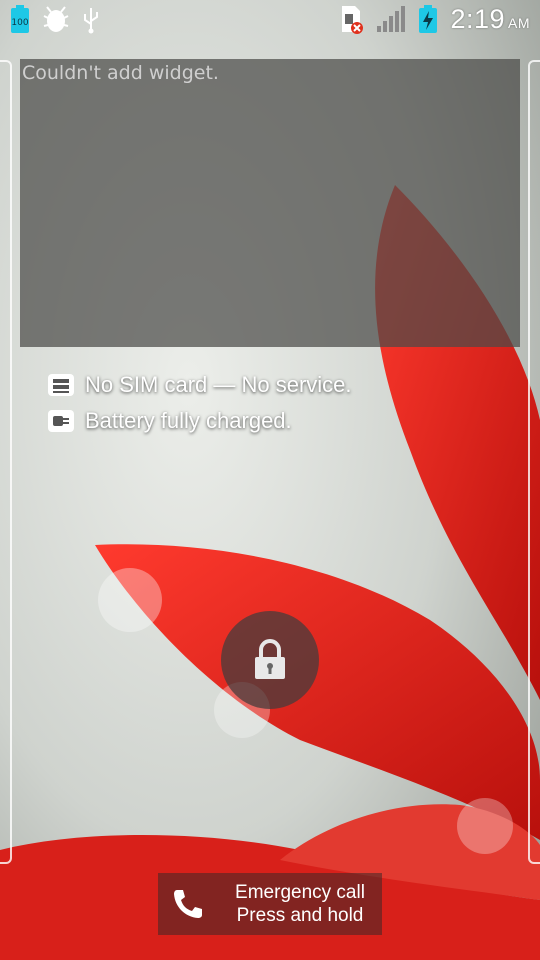  Describe the element at coordinates (188, 420) in the screenshot. I see `battery-status-text: Battery fully charged.` at that location.